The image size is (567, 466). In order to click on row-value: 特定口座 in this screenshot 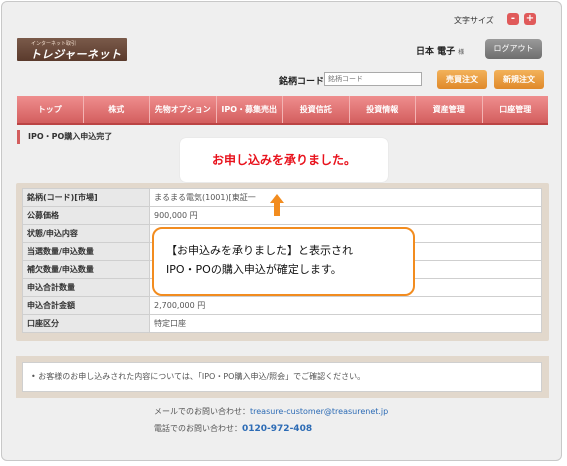, I will do `click(345, 323)`.